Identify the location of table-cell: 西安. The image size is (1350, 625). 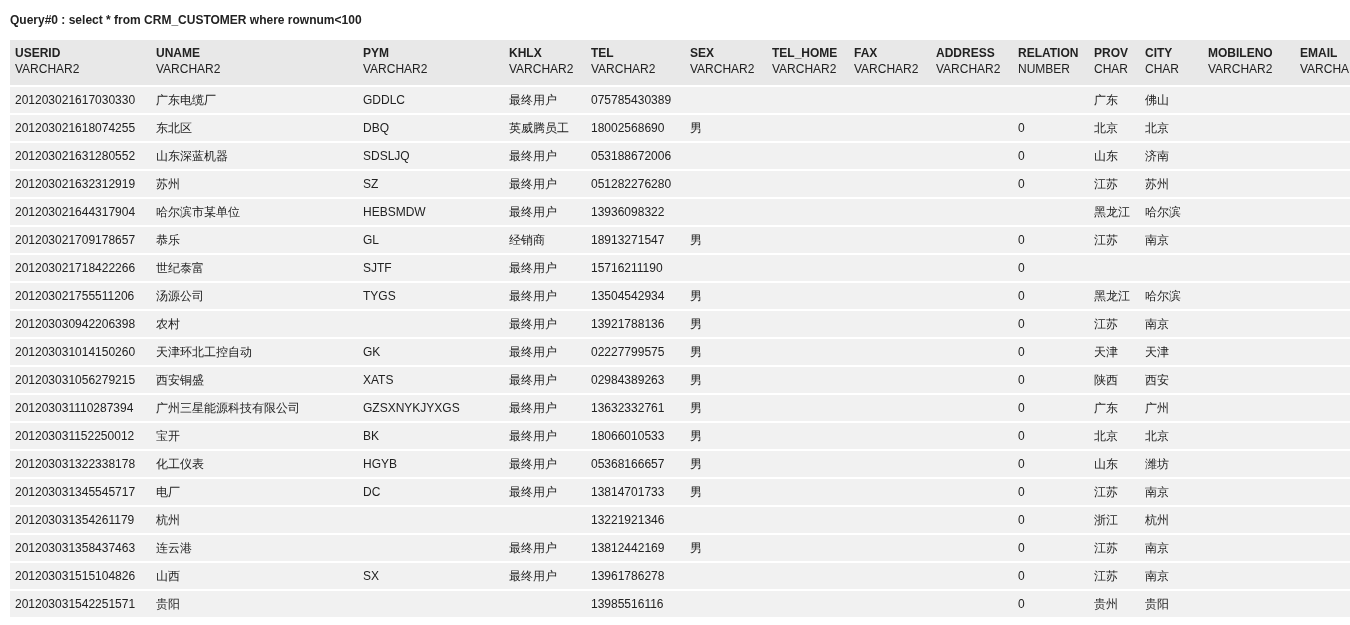
(1171, 380).